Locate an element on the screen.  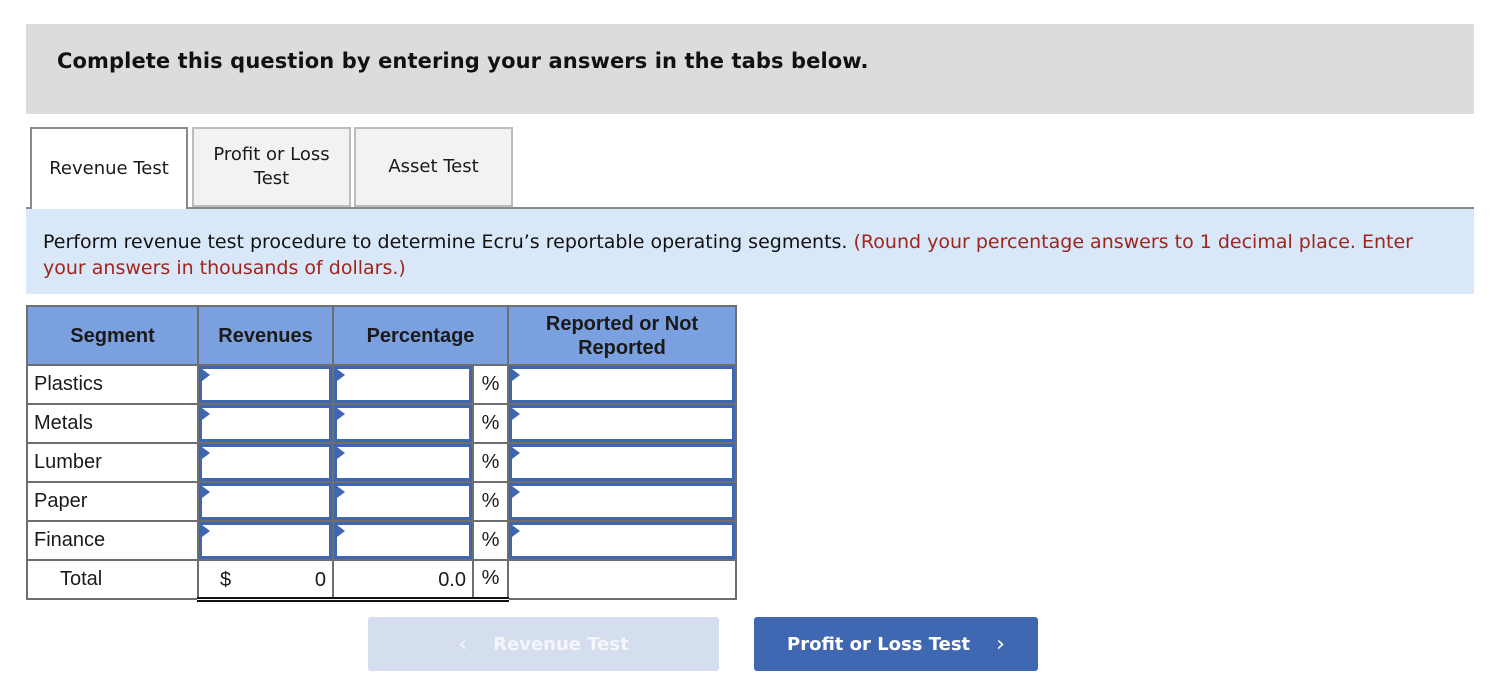
next-tab-label: Profit or Loss Test is located at coordinates (879, 644).